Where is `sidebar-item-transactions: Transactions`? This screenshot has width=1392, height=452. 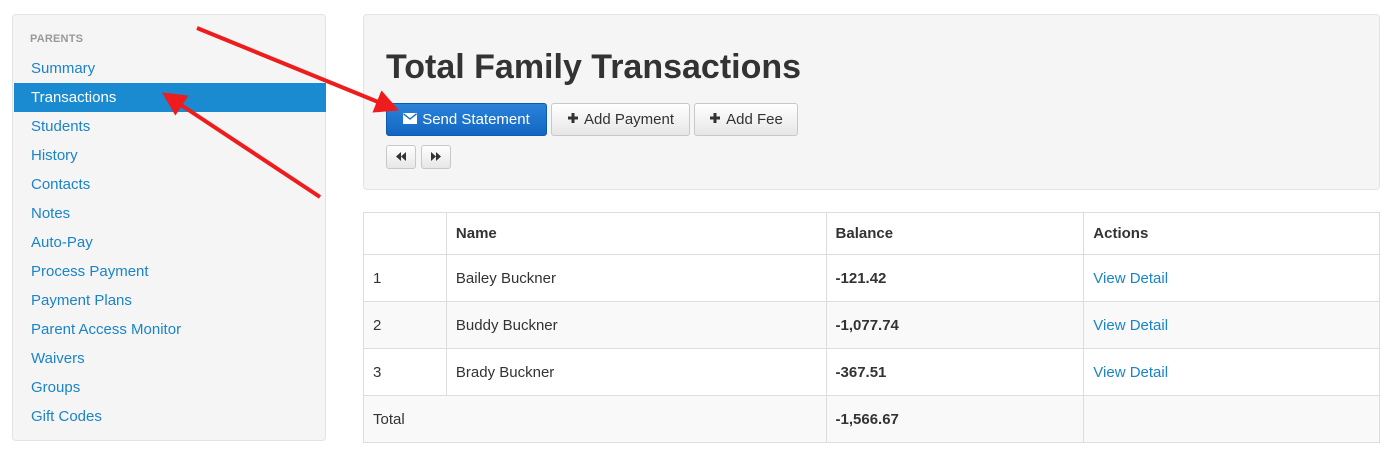
sidebar-item-transactions: Transactions is located at coordinates (170, 97).